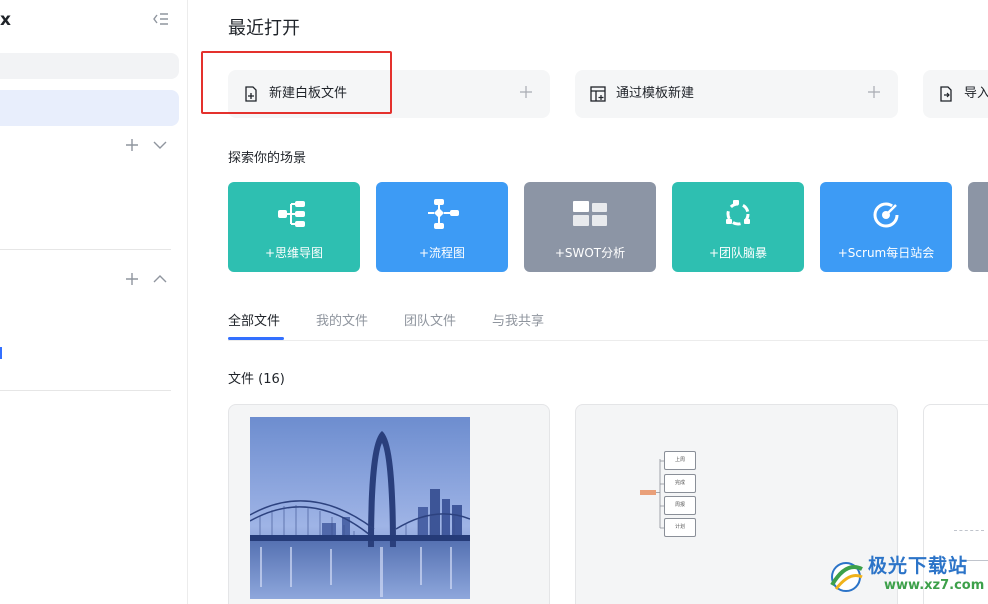 The height and width of the screenshot is (604, 988). I want to click on scene-mindmap-button: +思维导图, so click(294, 227).